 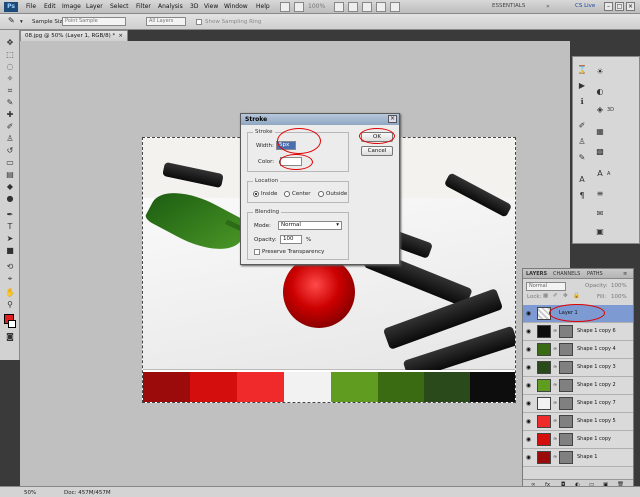 I want to click on blur-tool-icon: ◆, so click(x=10, y=187).